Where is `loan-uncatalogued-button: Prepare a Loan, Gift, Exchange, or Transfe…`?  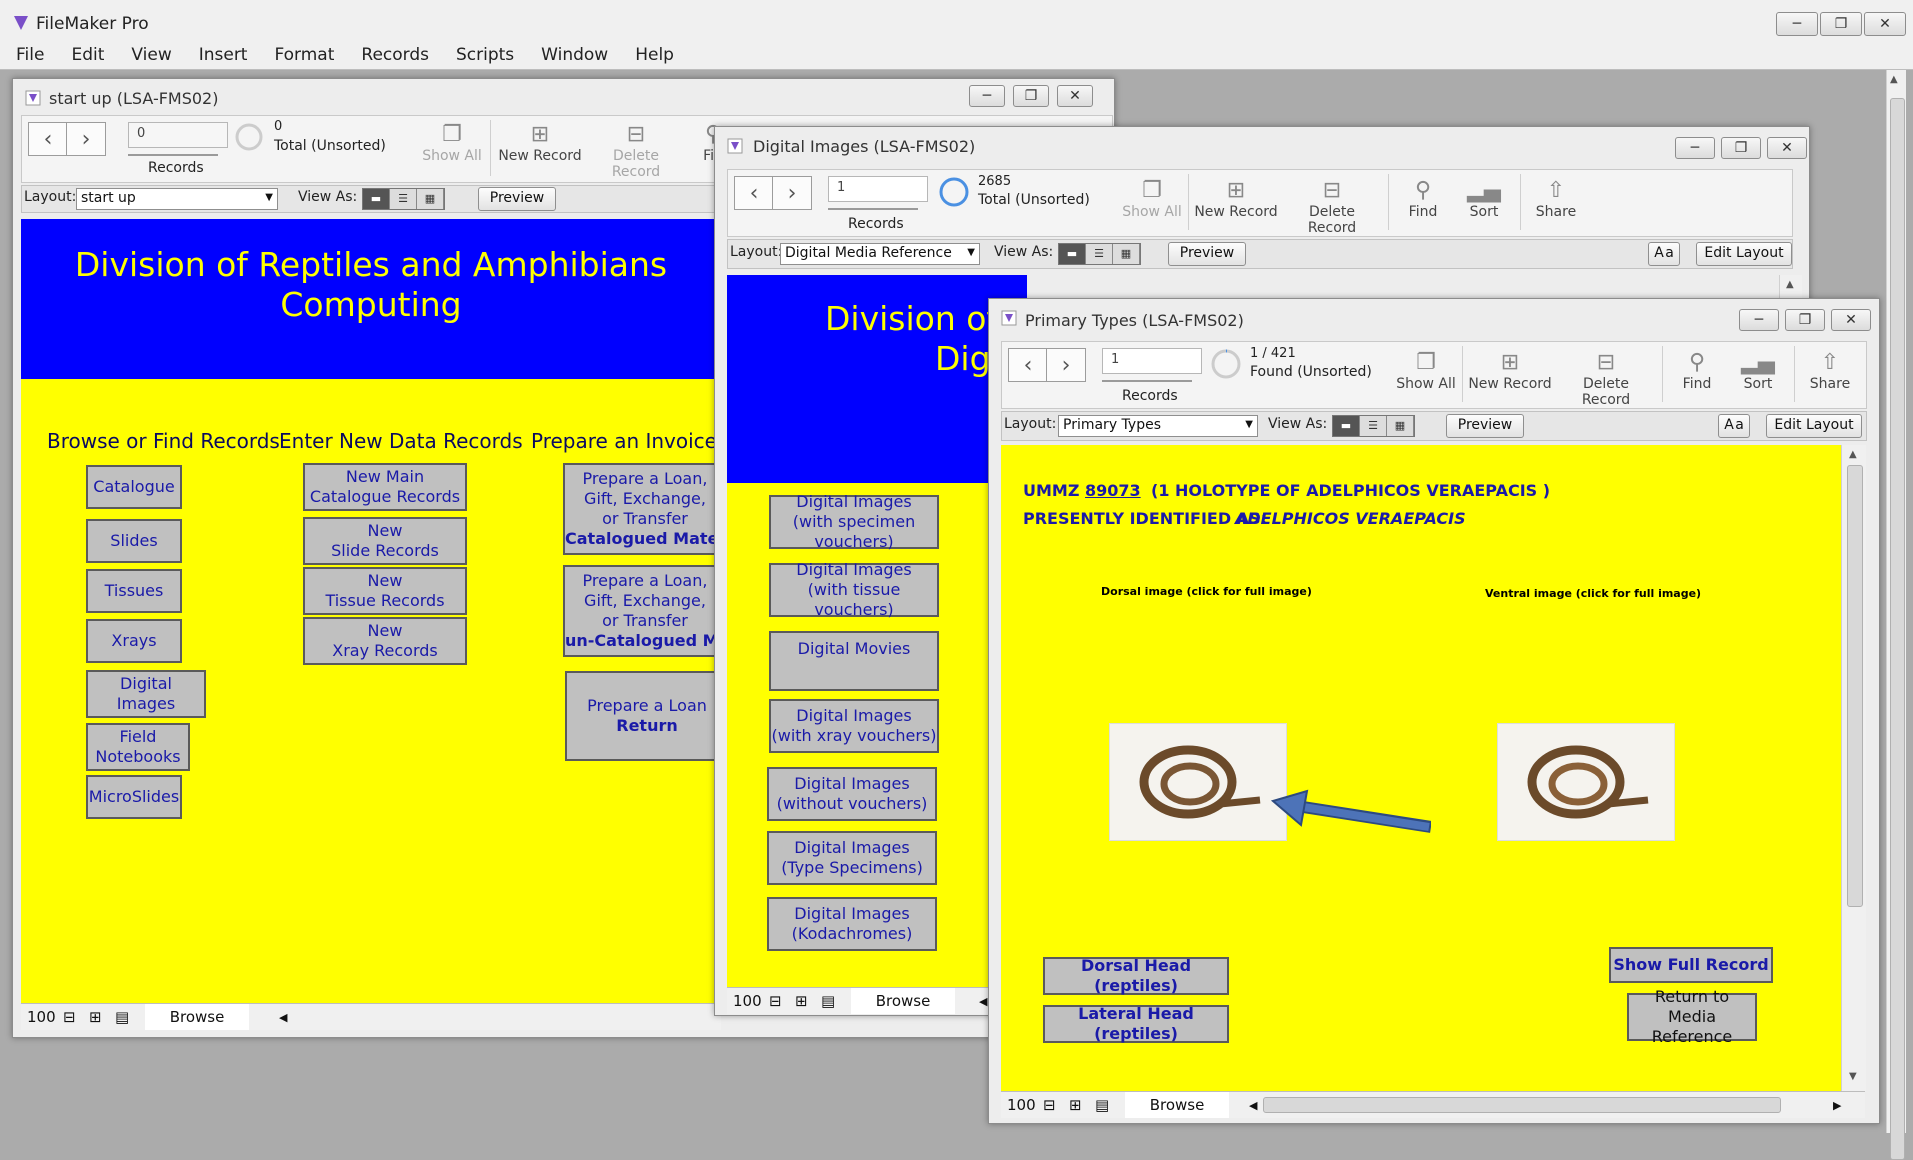
loan-uncatalogued-button: Prepare a Loan, Gift, Exchange, or Transfe… is located at coordinates (645, 611).